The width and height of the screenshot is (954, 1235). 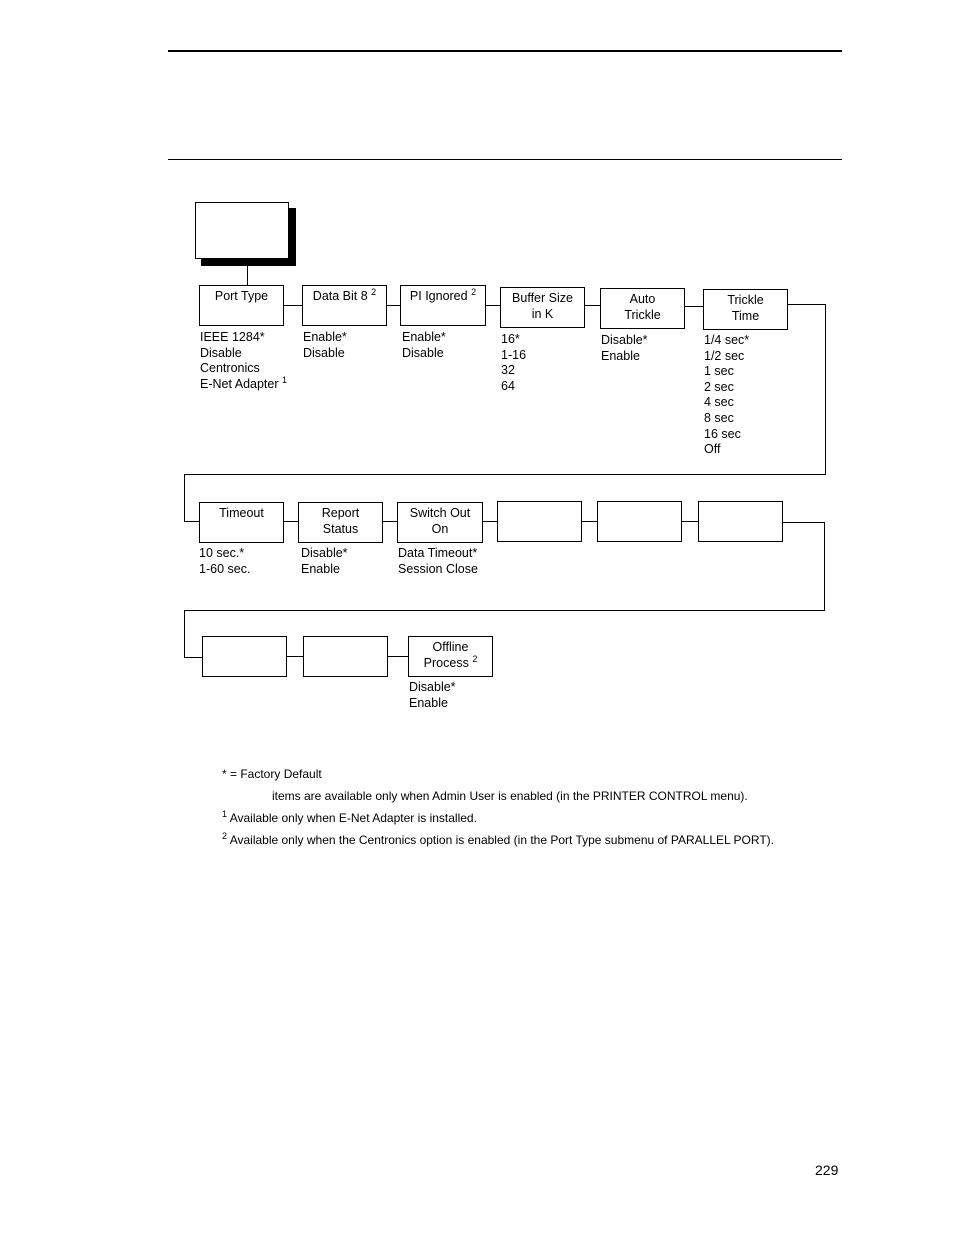 What do you see at coordinates (241, 522) in the screenshot?
I see `menu-item-timeout: Timeout` at bounding box center [241, 522].